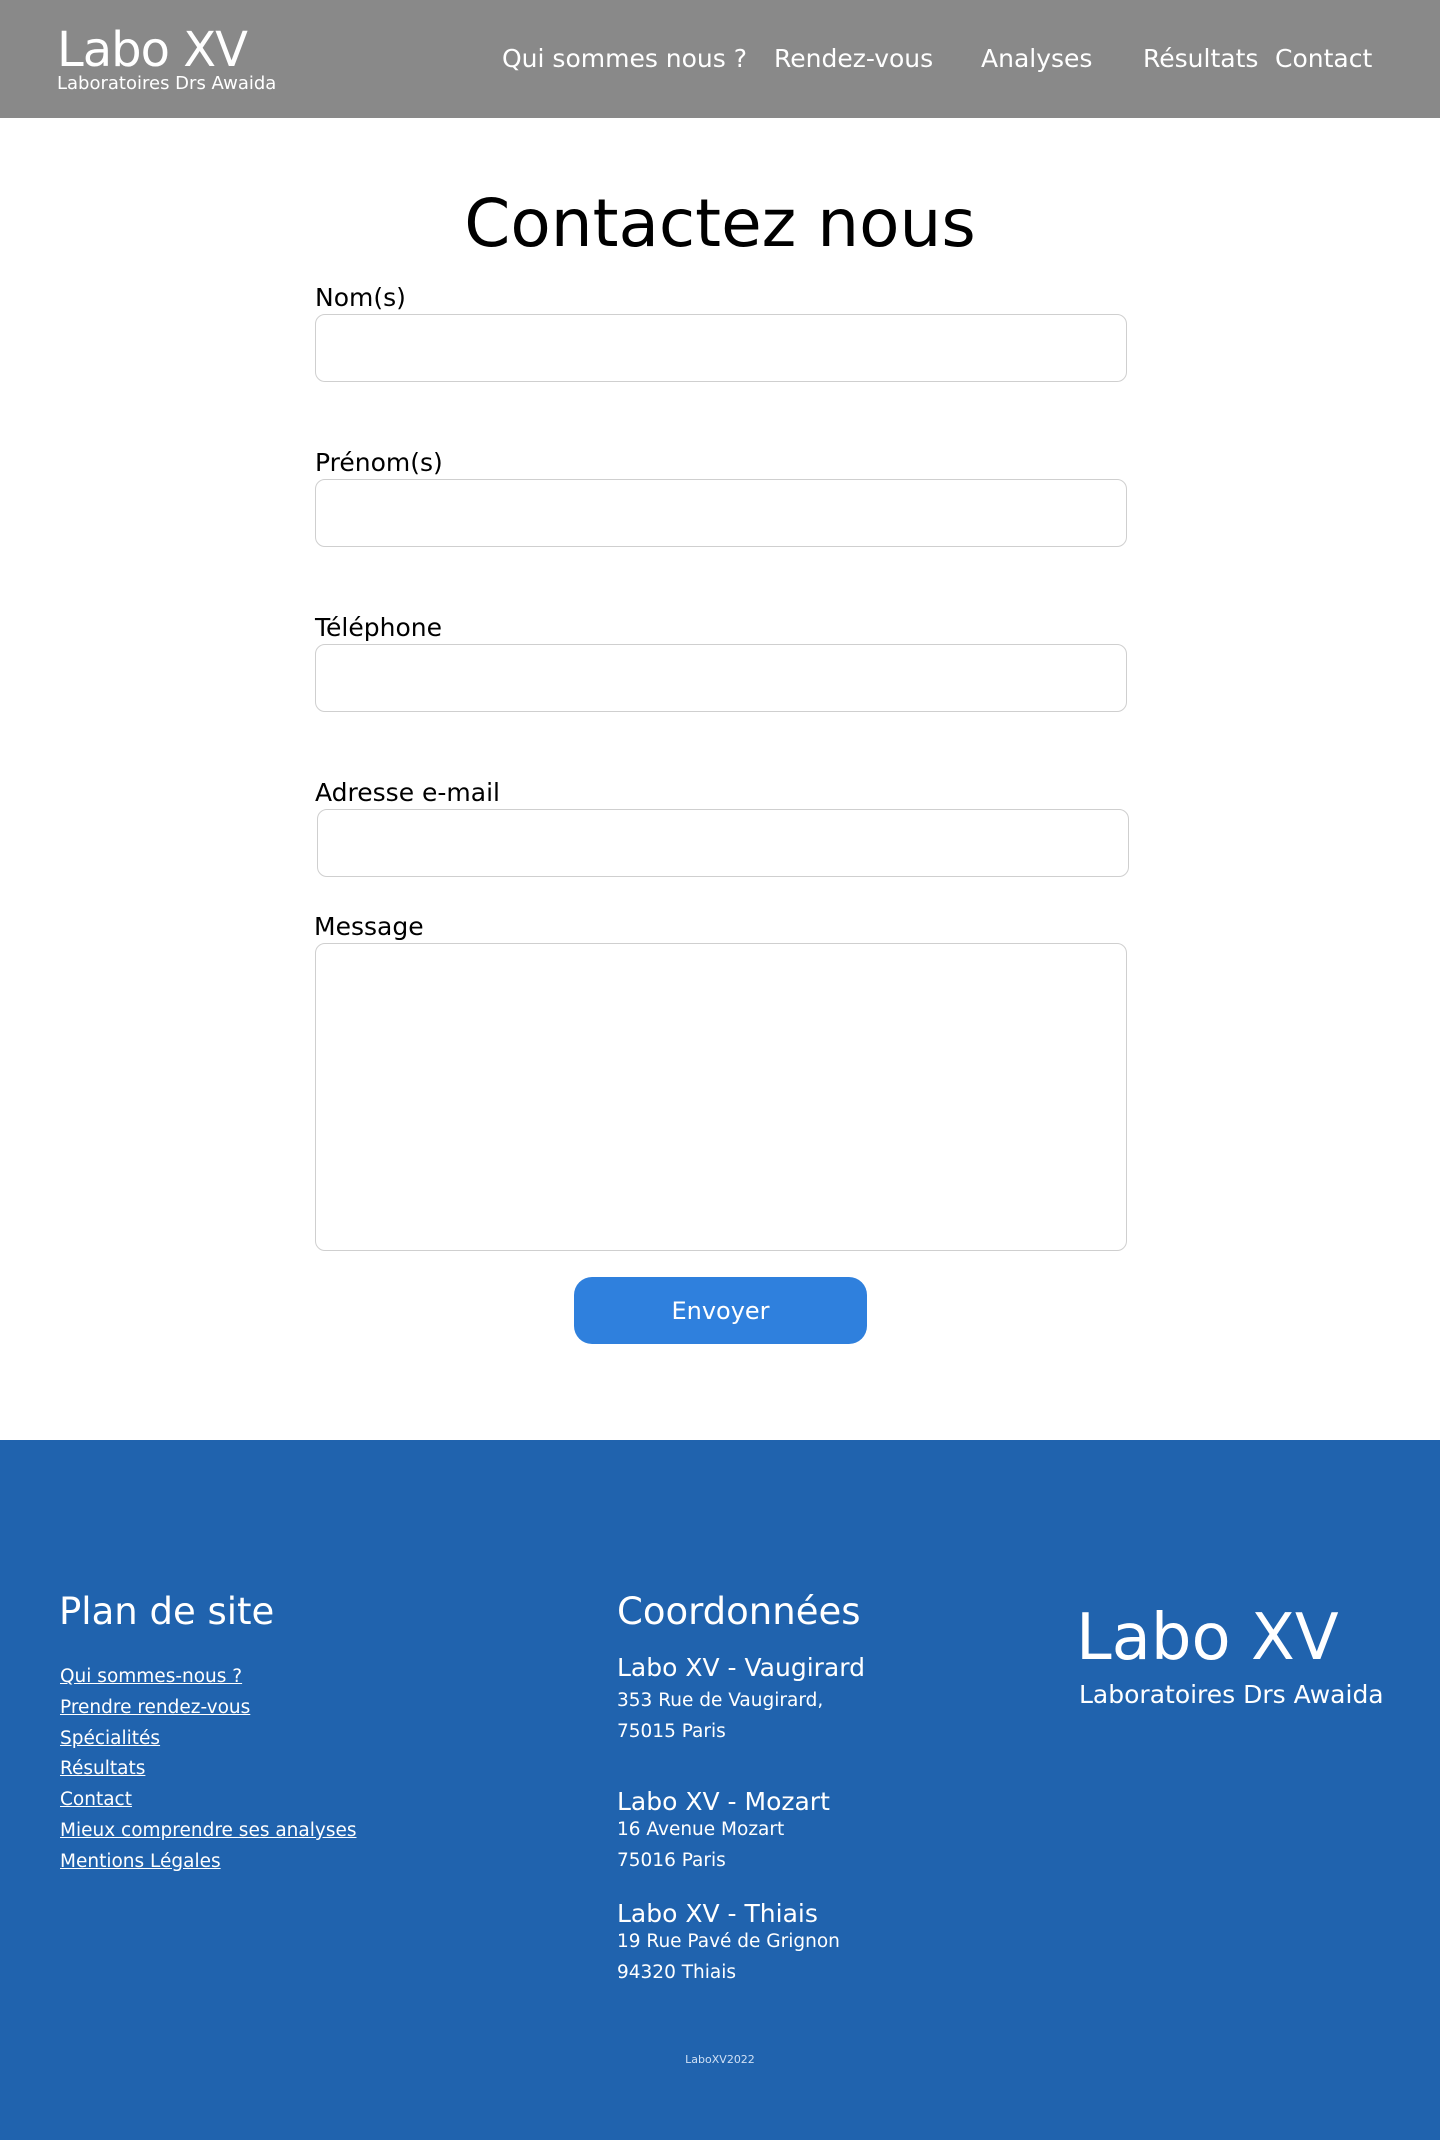 The height and width of the screenshot is (2140, 1440). What do you see at coordinates (739, 1611) in the screenshot?
I see `contact-title: Coordonnées` at bounding box center [739, 1611].